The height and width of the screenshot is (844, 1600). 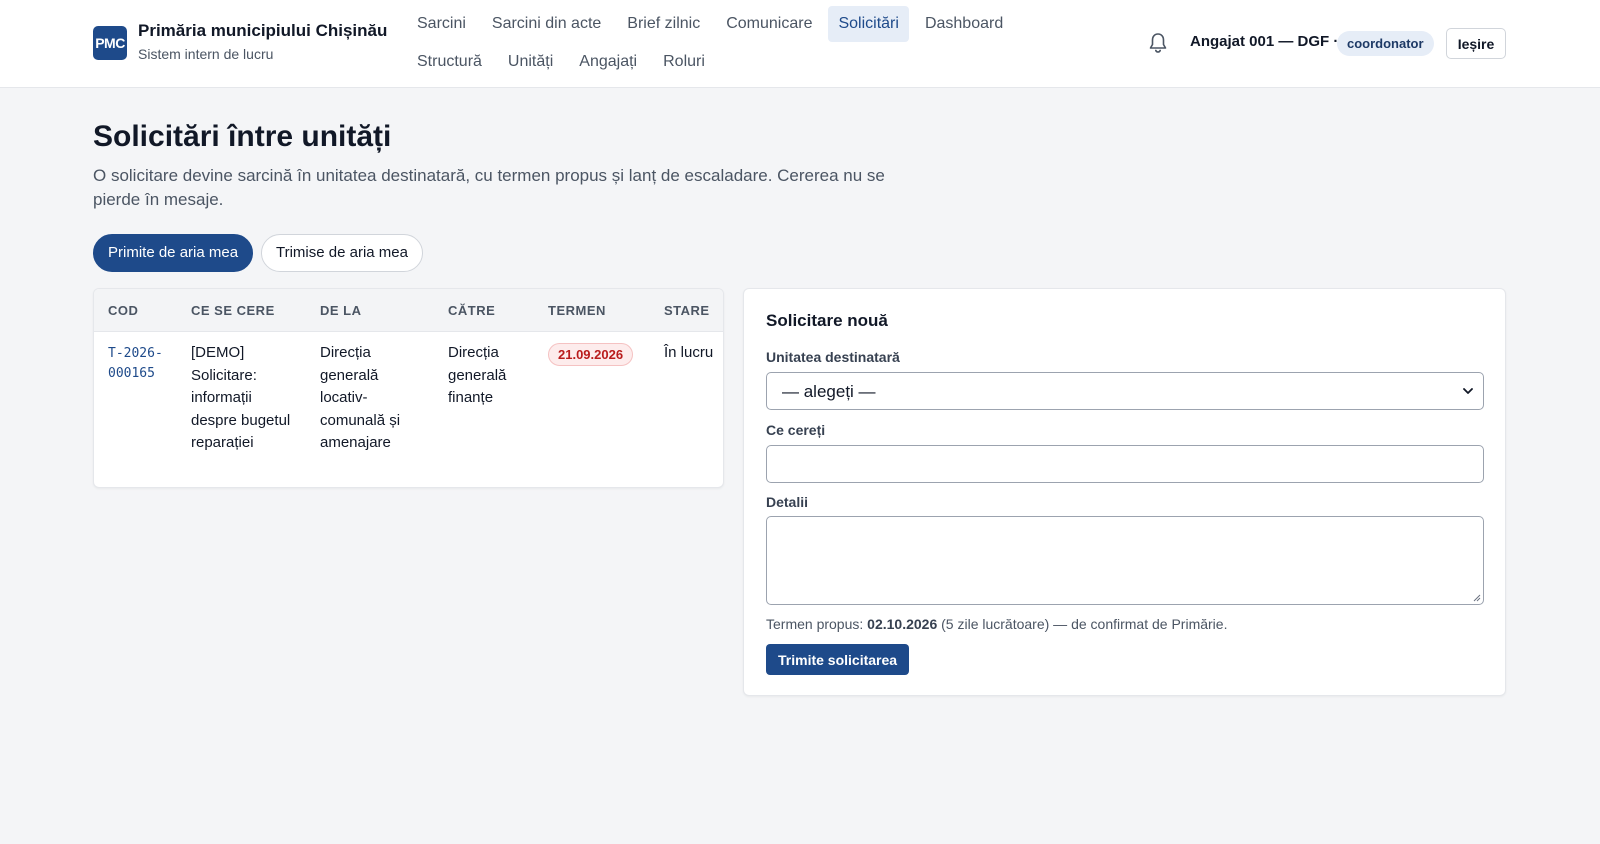 What do you see at coordinates (441, 24) in the screenshot?
I see `nav-sarcini: Sarcini` at bounding box center [441, 24].